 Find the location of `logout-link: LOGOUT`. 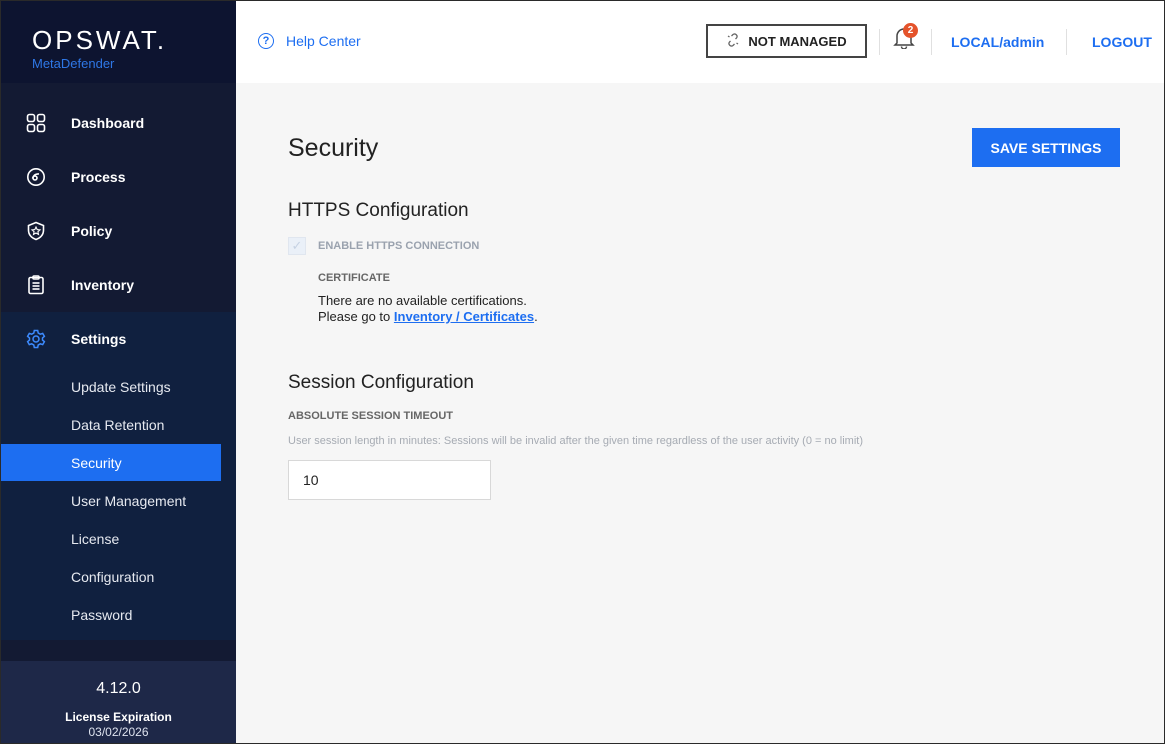

logout-link: LOGOUT is located at coordinates (1122, 42).